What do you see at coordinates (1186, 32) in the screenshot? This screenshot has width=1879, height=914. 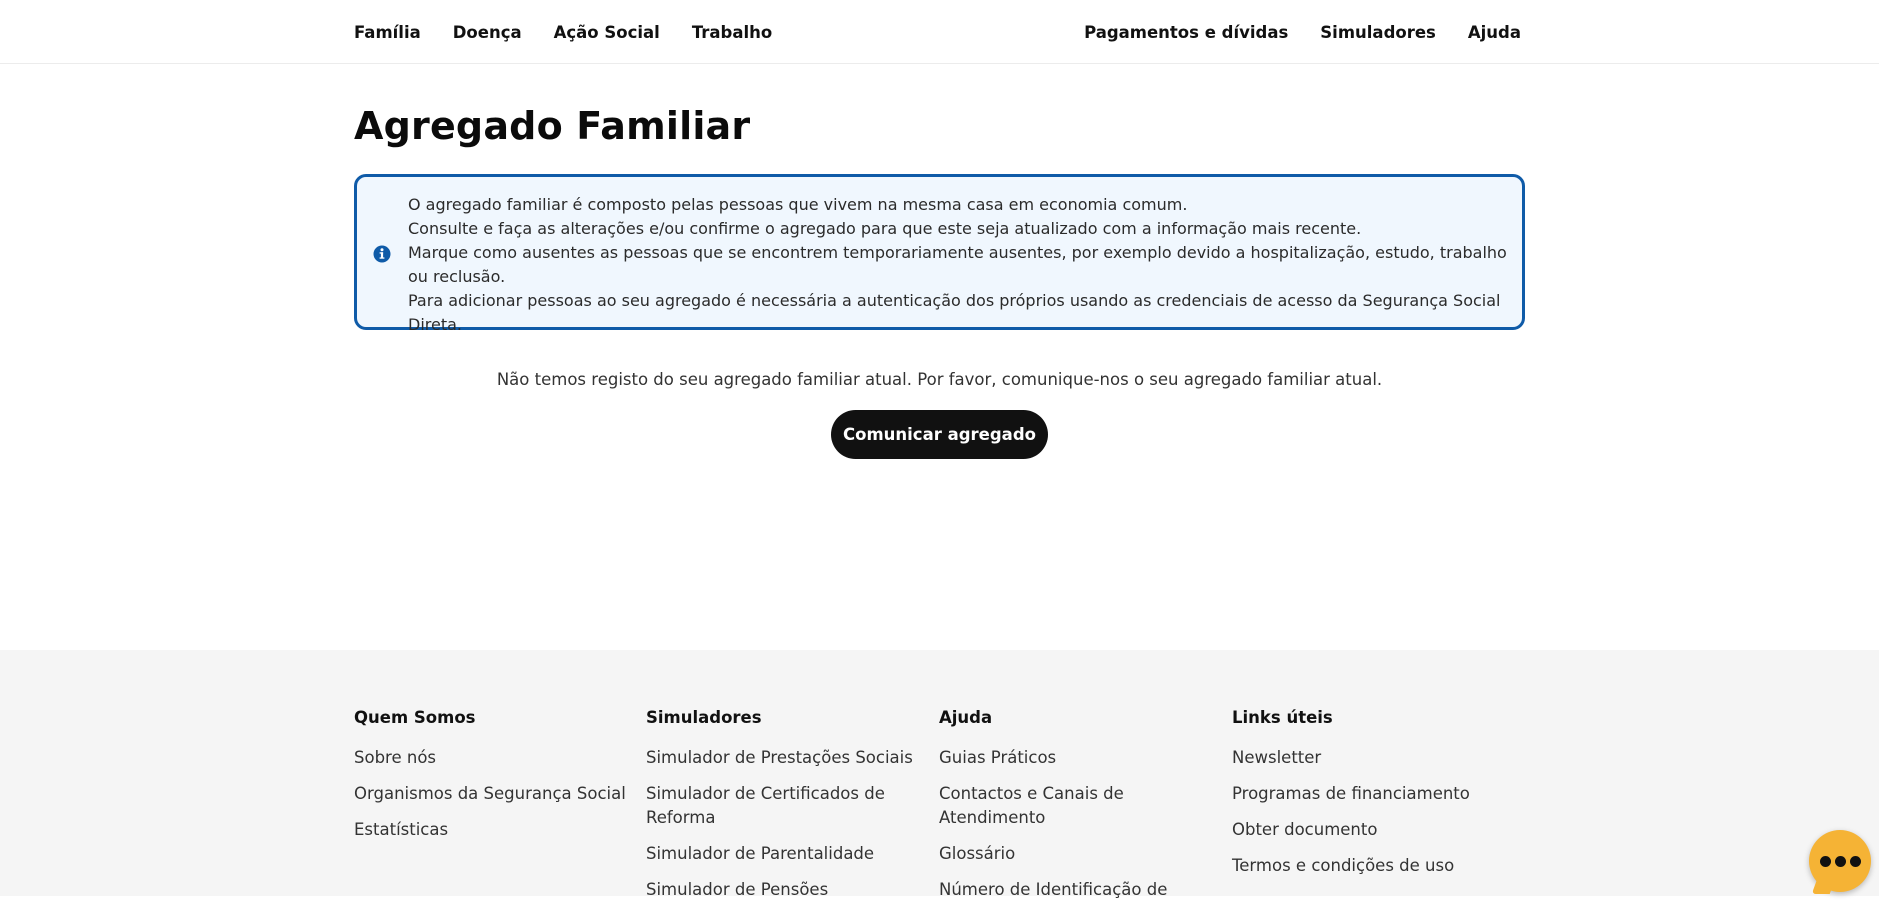 I see `nav-pagamentos-dividas: Pagamentos e dívidas` at bounding box center [1186, 32].